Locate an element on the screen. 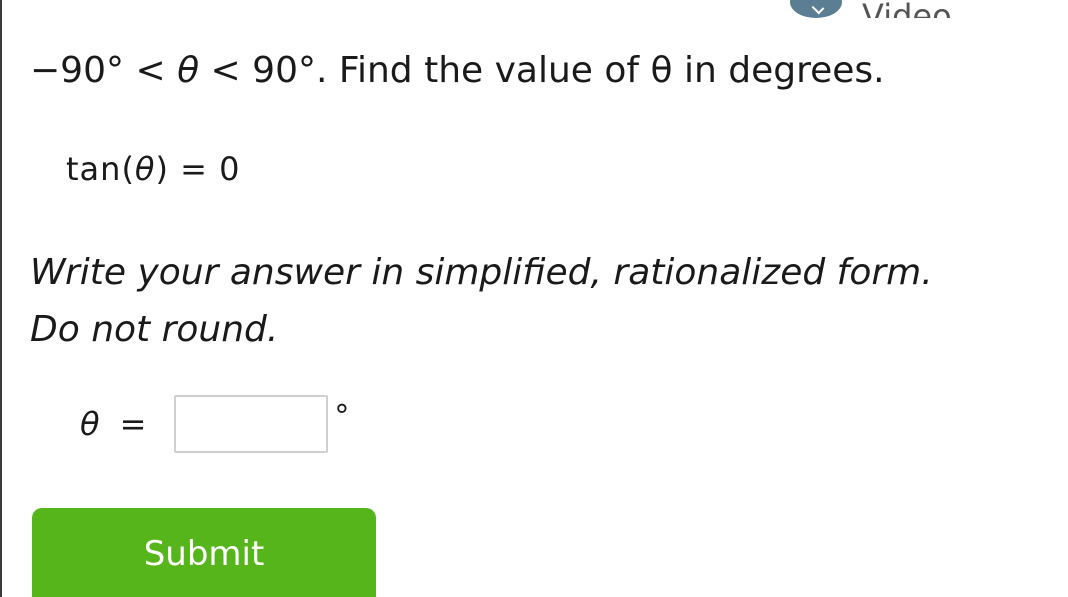  video-link: Video is located at coordinates (871, 9).